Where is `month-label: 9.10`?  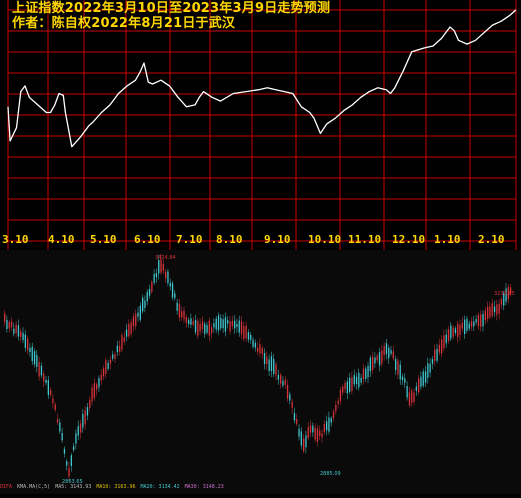
month-label: 9.10 is located at coordinates (277, 239).